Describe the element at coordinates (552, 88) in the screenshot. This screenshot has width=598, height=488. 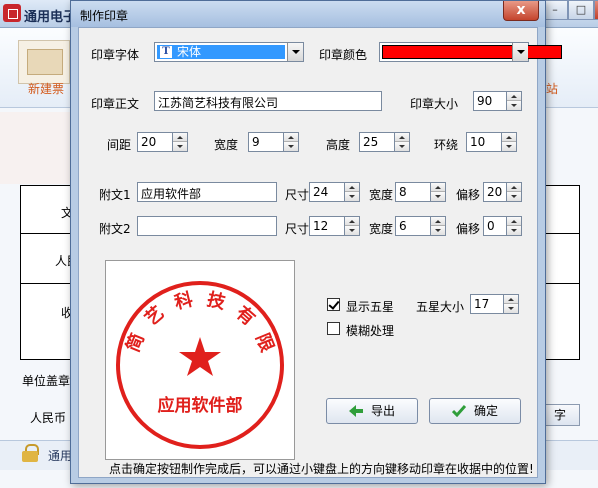
I see `toolbar-right-label: 站` at that location.